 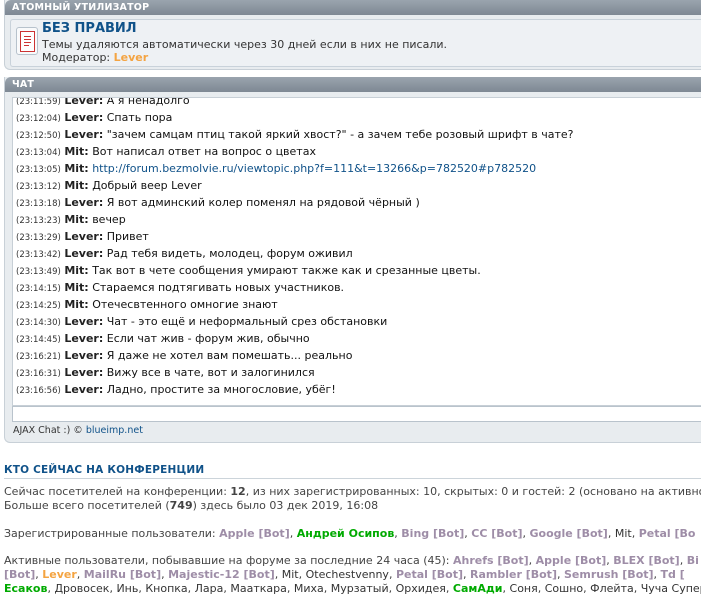 What do you see at coordinates (421, 588) in the screenshot?
I see `user-link: Орхидея` at bounding box center [421, 588].